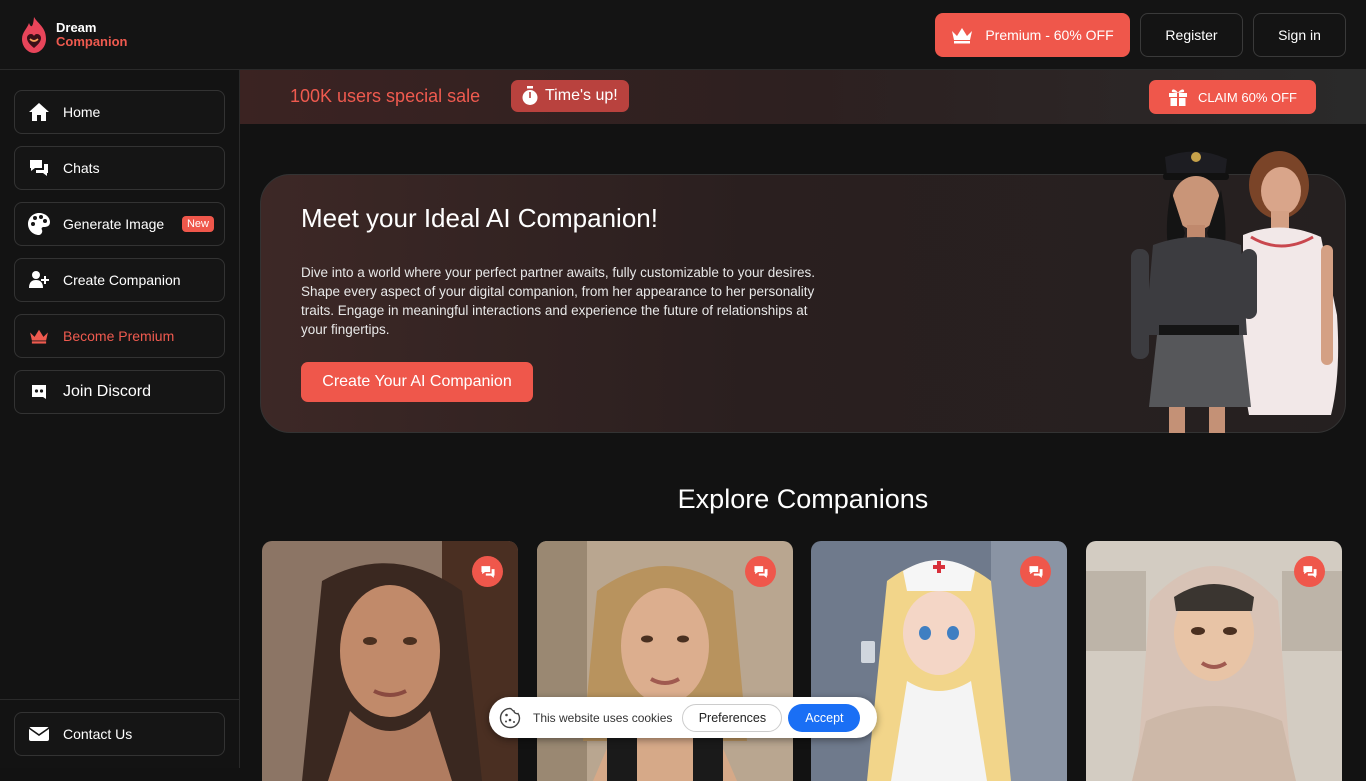 This screenshot has width=1366, height=781. What do you see at coordinates (197, 224) in the screenshot?
I see `new-badge: New` at bounding box center [197, 224].